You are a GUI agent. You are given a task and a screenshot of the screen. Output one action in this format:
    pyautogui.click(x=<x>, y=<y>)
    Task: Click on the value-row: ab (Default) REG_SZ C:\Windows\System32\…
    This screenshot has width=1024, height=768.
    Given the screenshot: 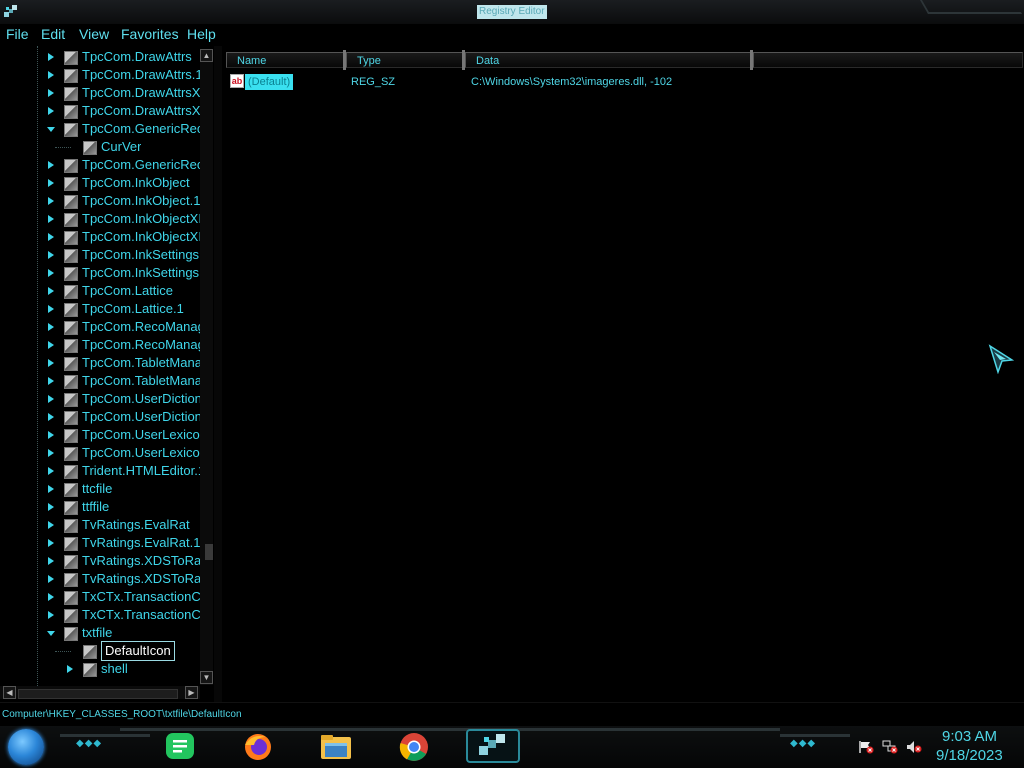 What is the action you would take?
    pyautogui.click(x=613, y=83)
    